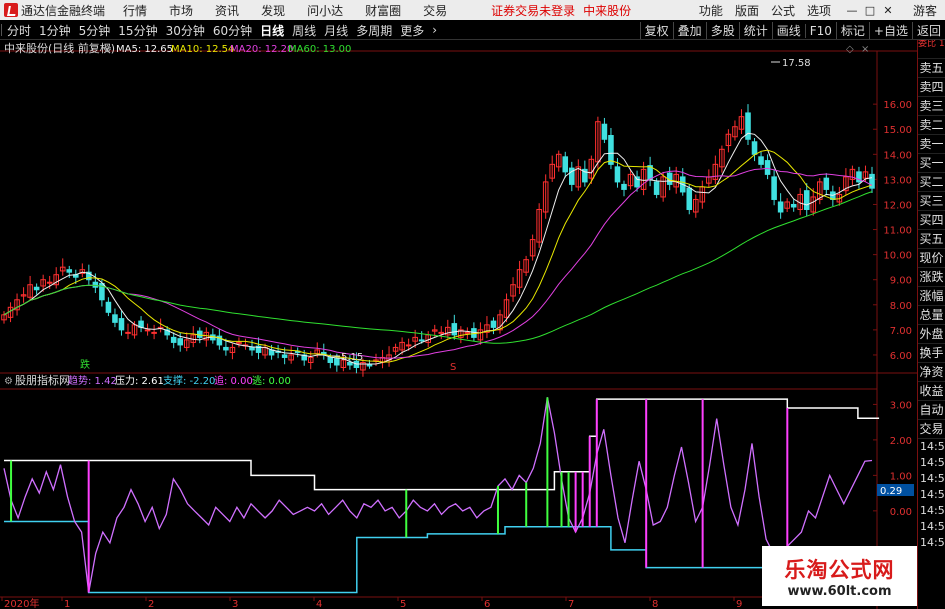 The image size is (945, 609). What do you see at coordinates (273, 10) in the screenshot?
I see `menu-discover: 发现` at bounding box center [273, 10].